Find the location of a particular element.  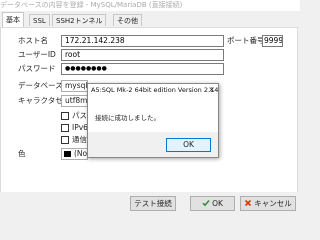

color-combo: (None is located at coordinates (79, 154).